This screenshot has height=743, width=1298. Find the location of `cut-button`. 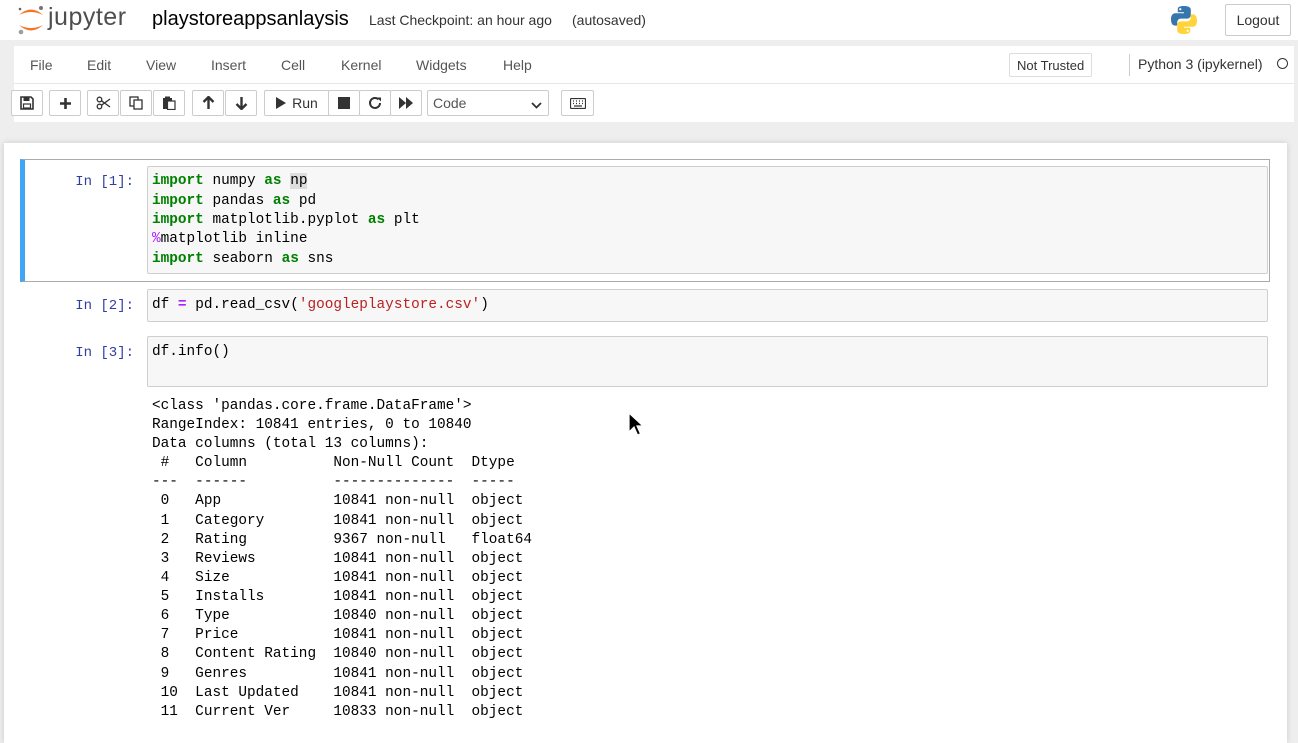

cut-button is located at coordinates (103, 103).